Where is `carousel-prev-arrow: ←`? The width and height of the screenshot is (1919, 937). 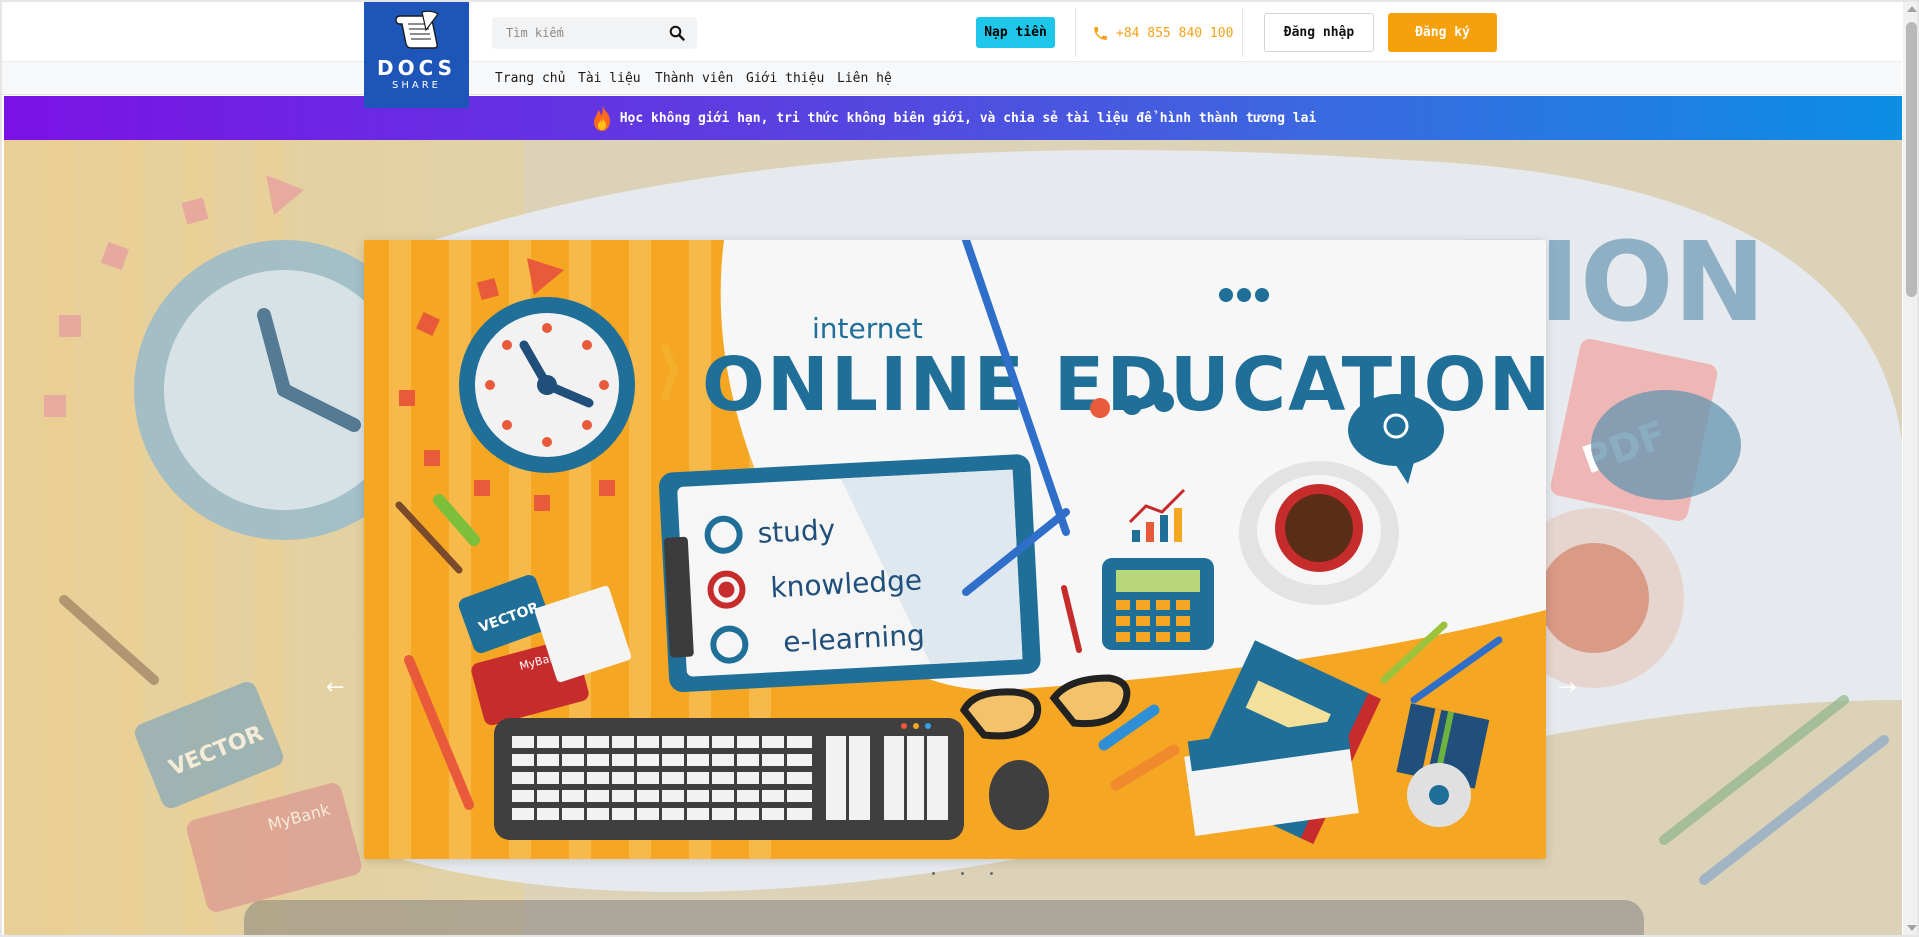 carousel-prev-arrow: ← is located at coordinates (335, 687).